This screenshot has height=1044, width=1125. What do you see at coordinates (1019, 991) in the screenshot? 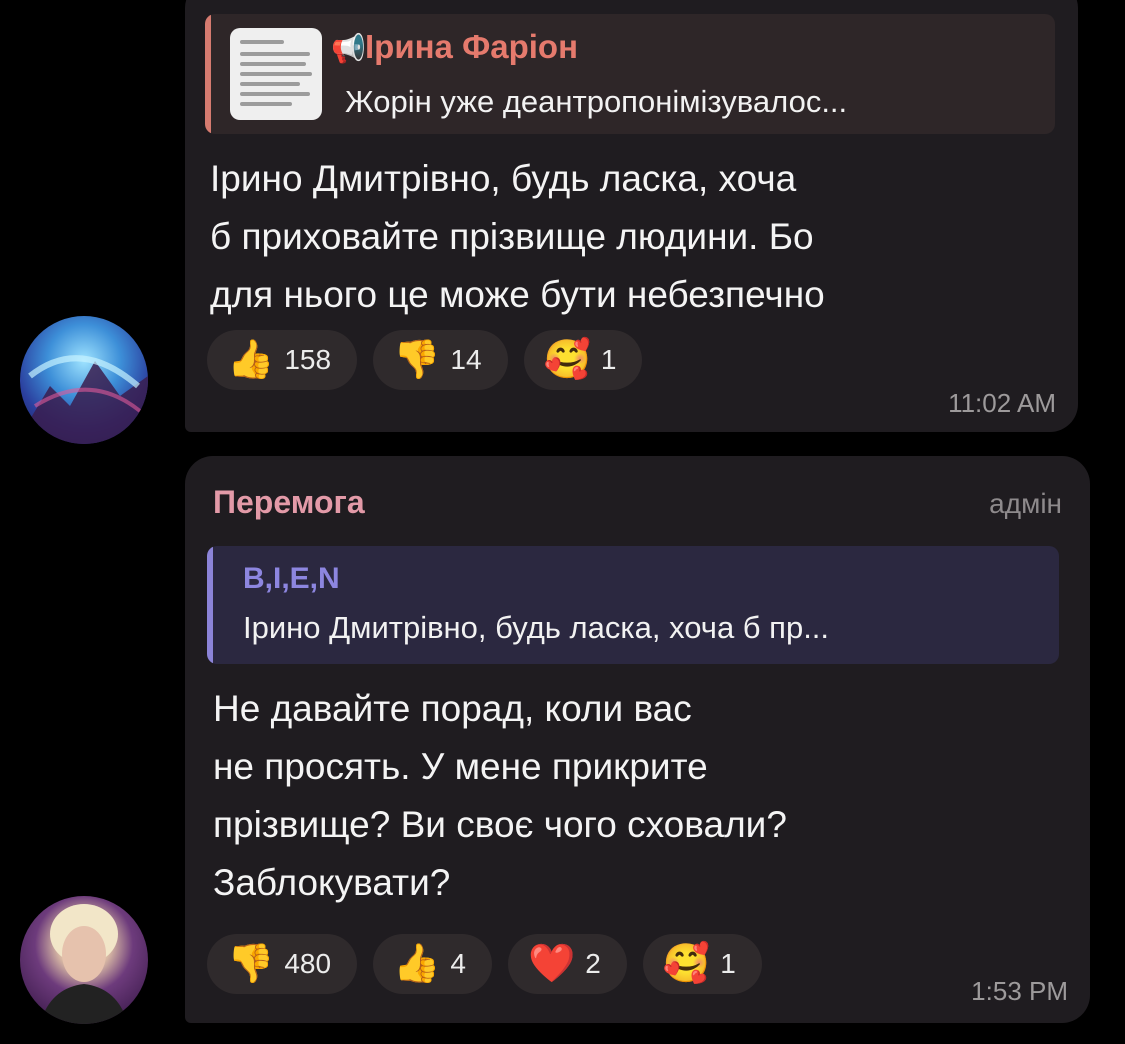
I see `message-timestamp: 1:53 PM` at bounding box center [1019, 991].